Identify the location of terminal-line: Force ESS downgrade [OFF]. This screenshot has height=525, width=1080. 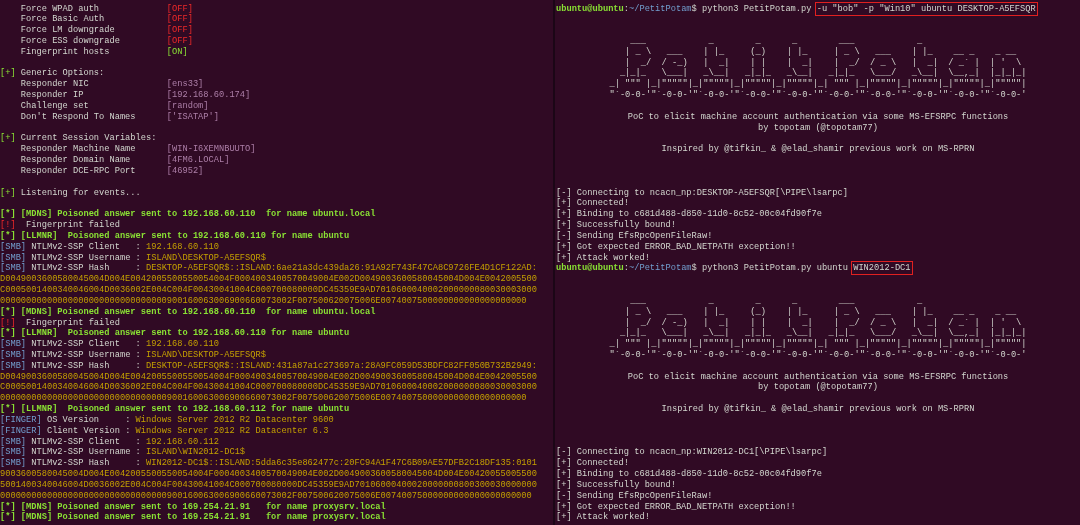
(106, 41).